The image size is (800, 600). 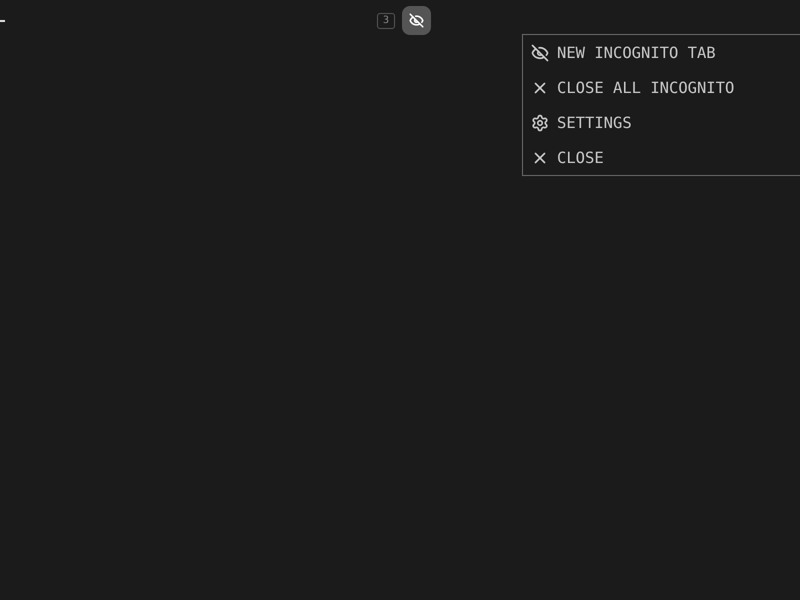 I want to click on menu-item-label: SETTINGS, so click(x=594, y=123).